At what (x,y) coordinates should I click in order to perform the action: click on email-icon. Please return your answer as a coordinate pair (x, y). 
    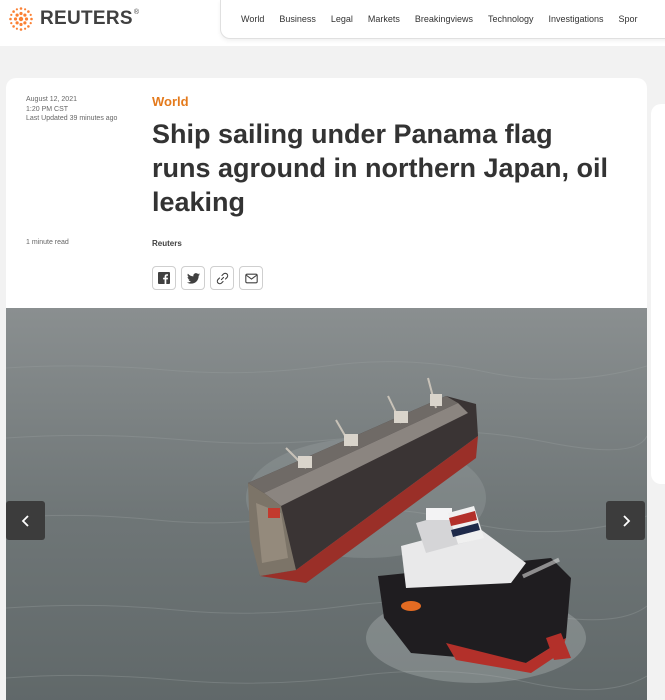
    Looking at the image, I should click on (251, 278).